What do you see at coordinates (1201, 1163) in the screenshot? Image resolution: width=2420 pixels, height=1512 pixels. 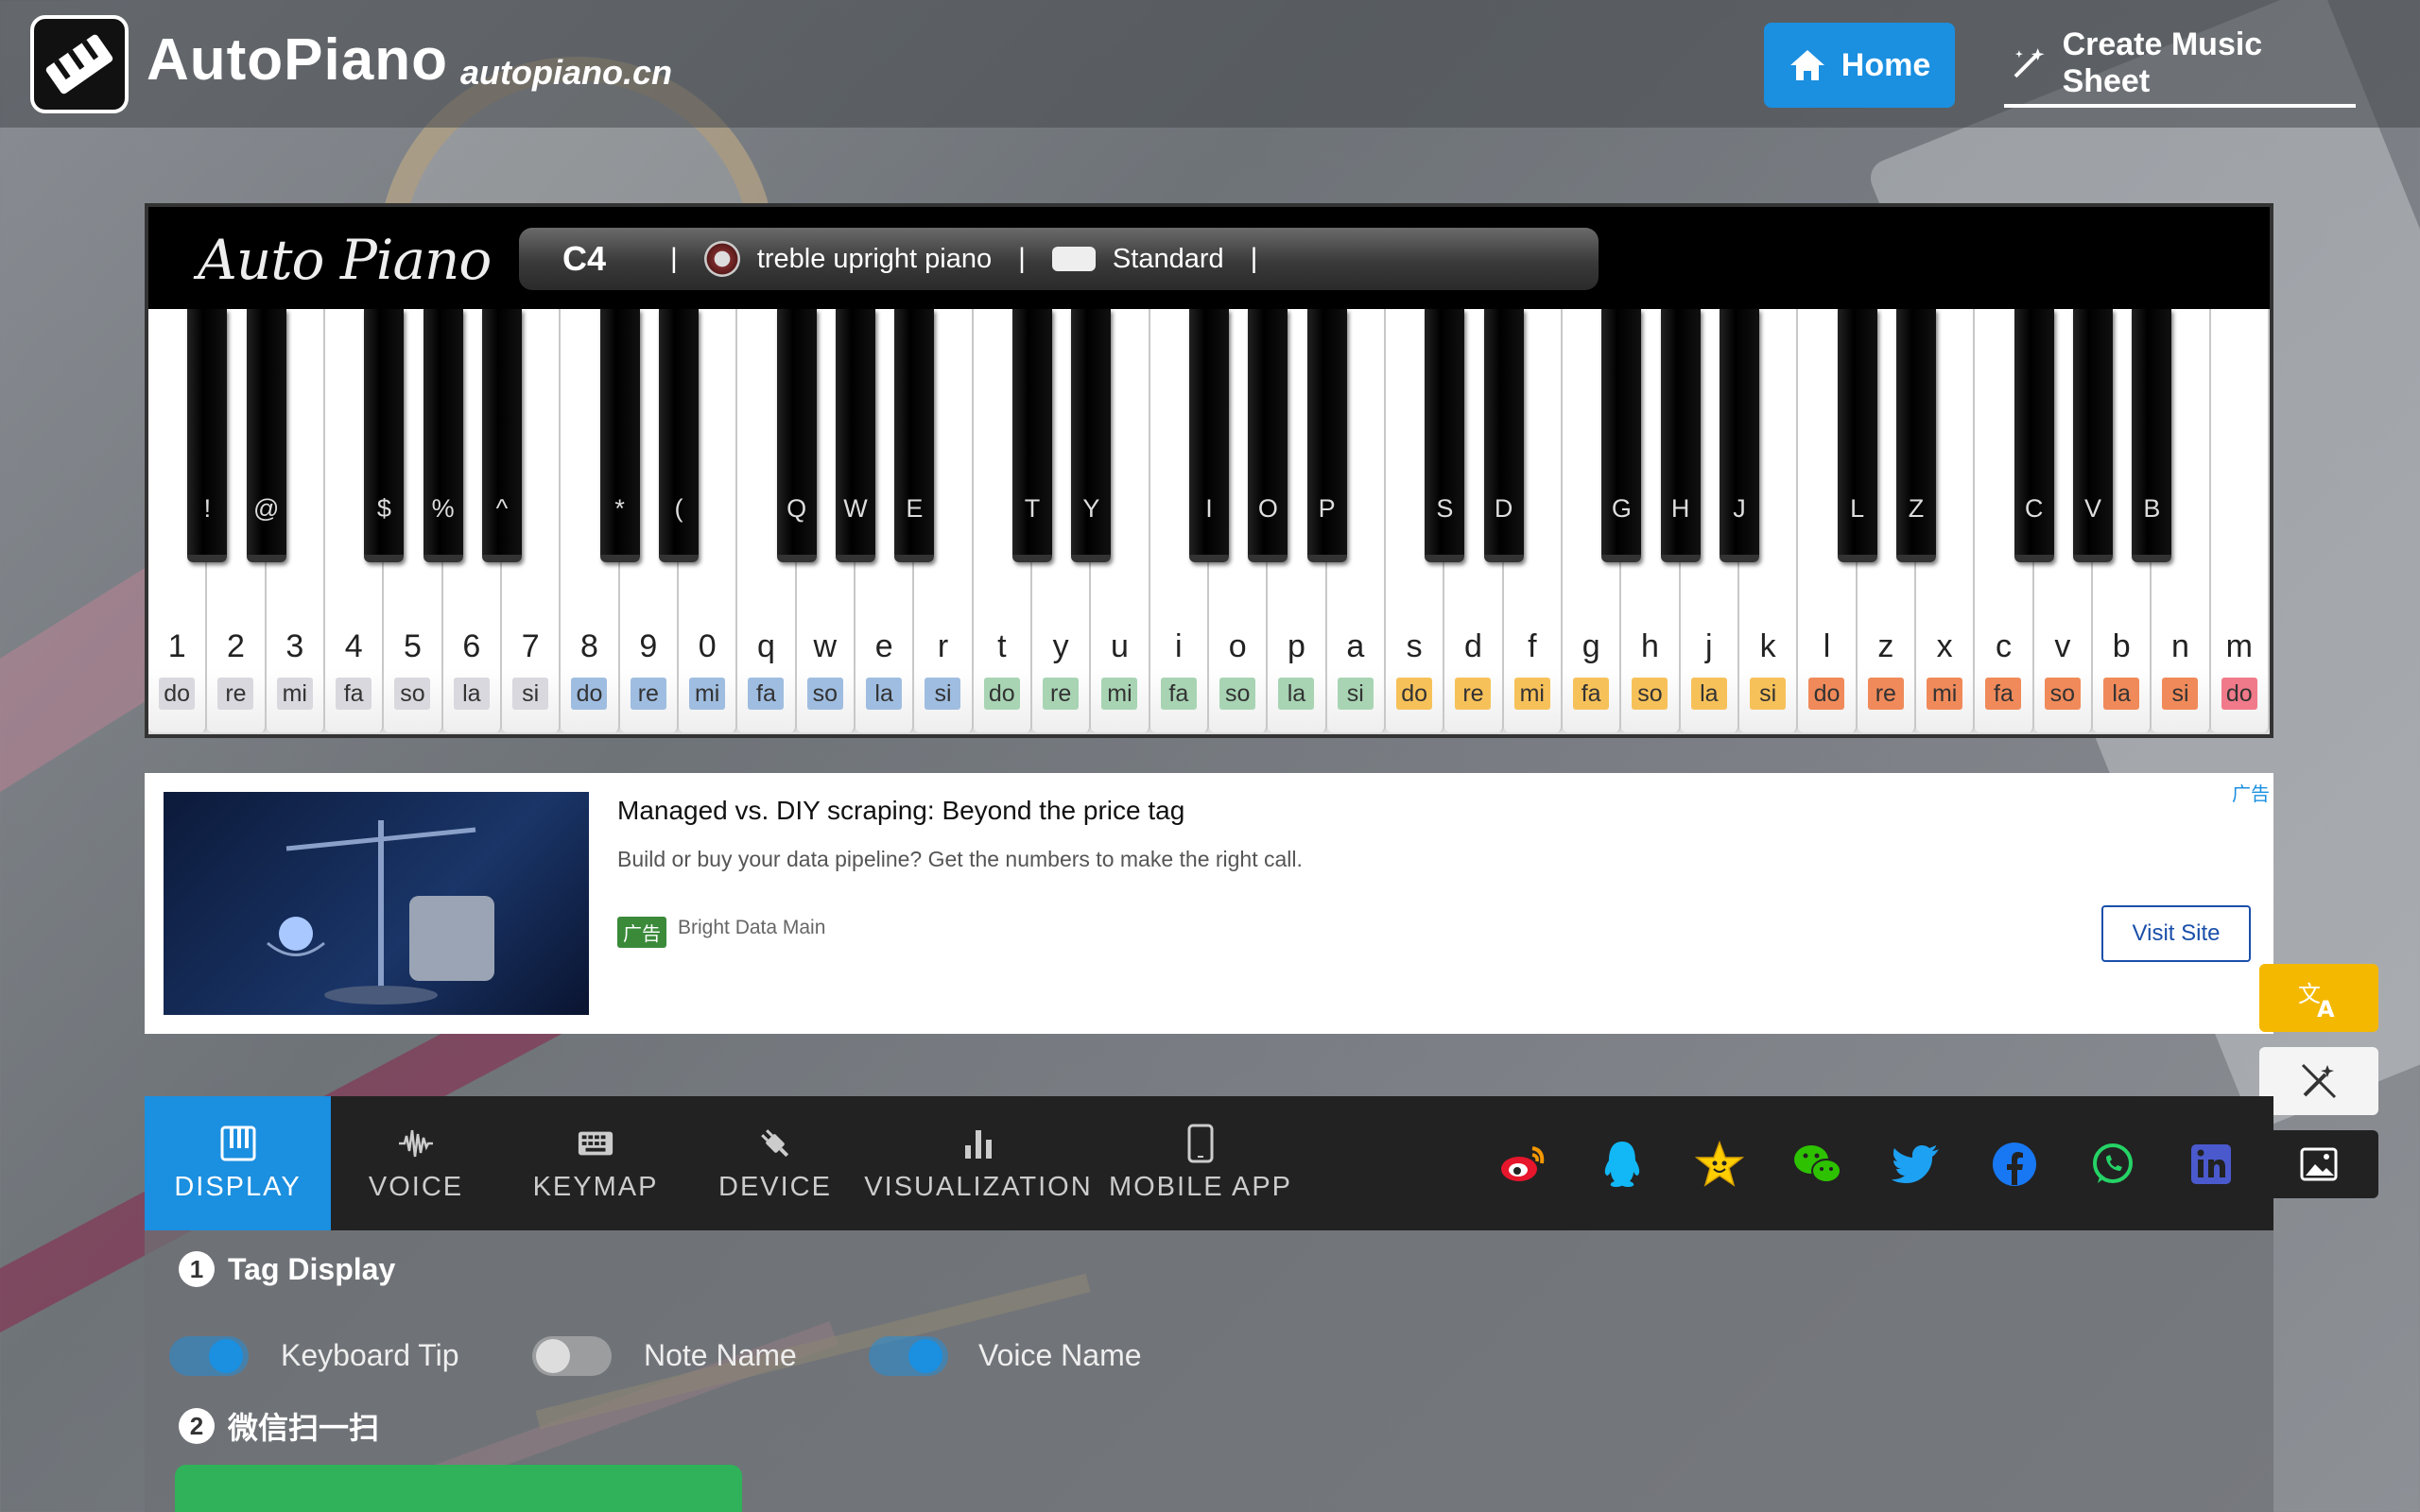 I see `tab-mobile-app: MOBILE APP` at bounding box center [1201, 1163].